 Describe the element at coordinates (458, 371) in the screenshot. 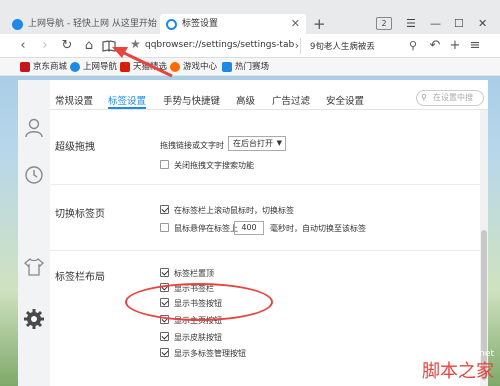

I see `watermark-name: 脚本之家` at that location.